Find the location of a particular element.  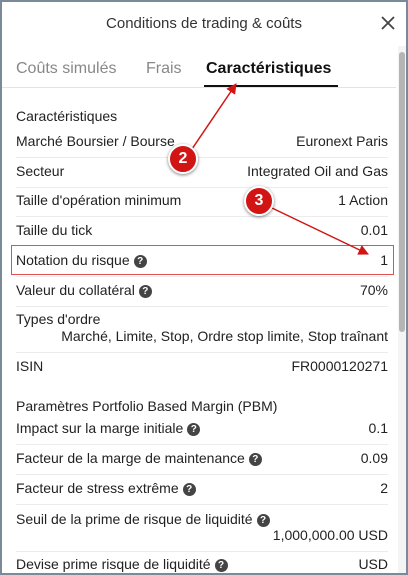

characteristics-heading: Caractéristiques is located at coordinates (67, 116).